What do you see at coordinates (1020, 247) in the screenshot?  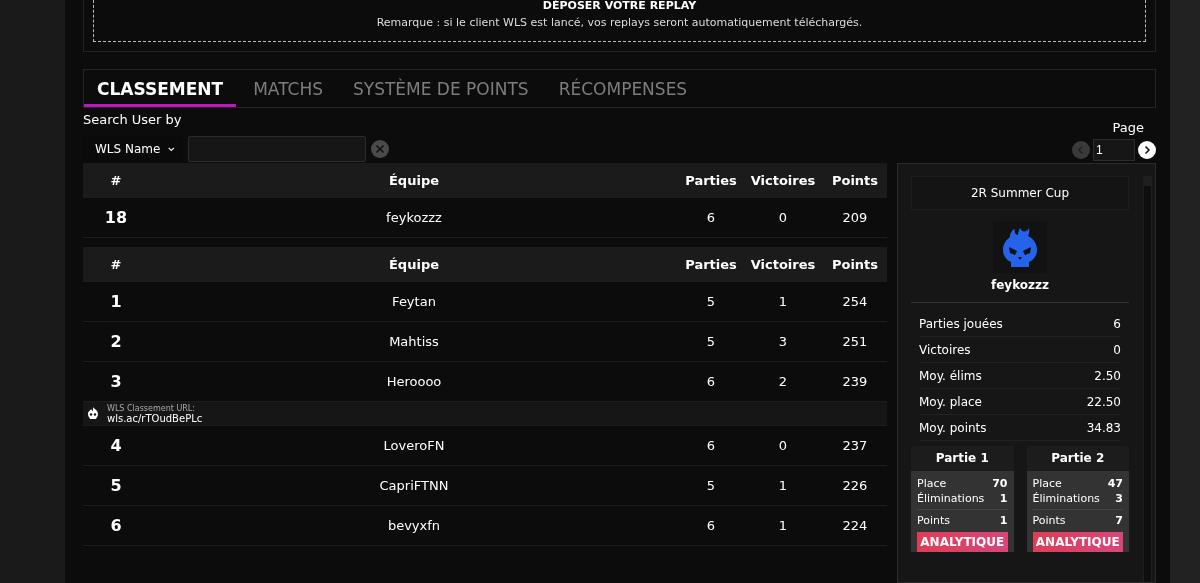 I see `avatar-icon` at bounding box center [1020, 247].